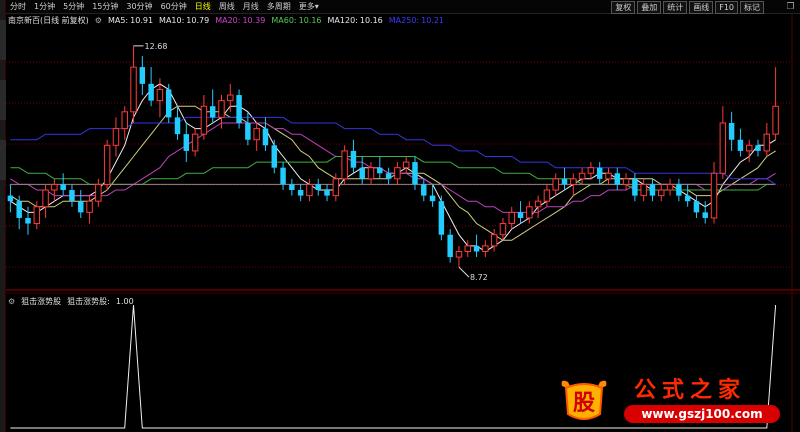  What do you see at coordinates (156, 46) in the screenshot?
I see `max-price-label: 12.68` at bounding box center [156, 46].